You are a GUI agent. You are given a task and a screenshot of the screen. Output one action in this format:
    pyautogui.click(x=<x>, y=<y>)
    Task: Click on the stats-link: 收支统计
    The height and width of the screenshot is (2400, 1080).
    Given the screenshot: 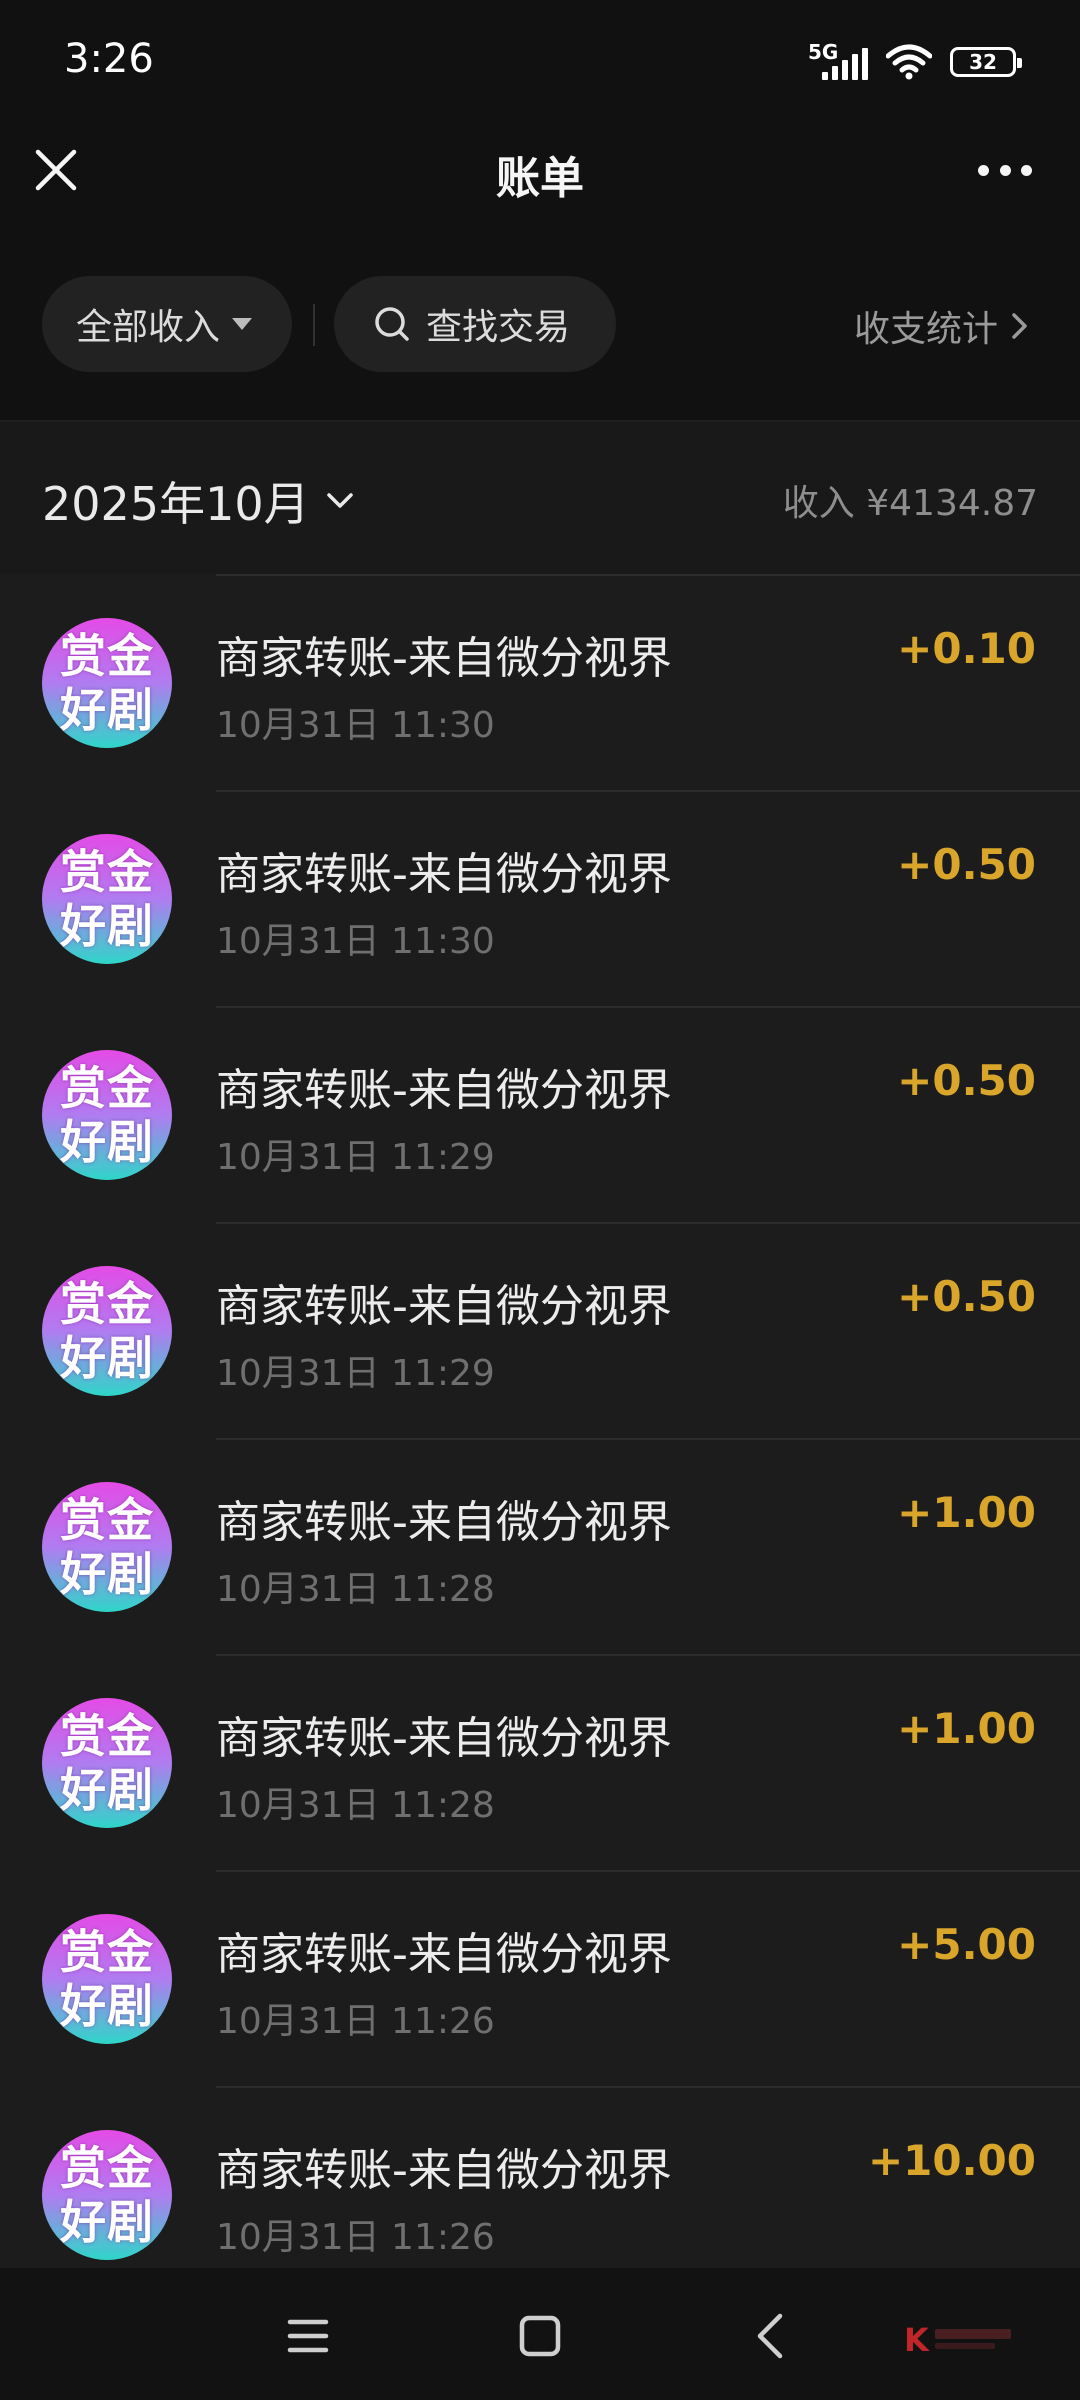 What is the action you would take?
    pyautogui.click(x=943, y=326)
    